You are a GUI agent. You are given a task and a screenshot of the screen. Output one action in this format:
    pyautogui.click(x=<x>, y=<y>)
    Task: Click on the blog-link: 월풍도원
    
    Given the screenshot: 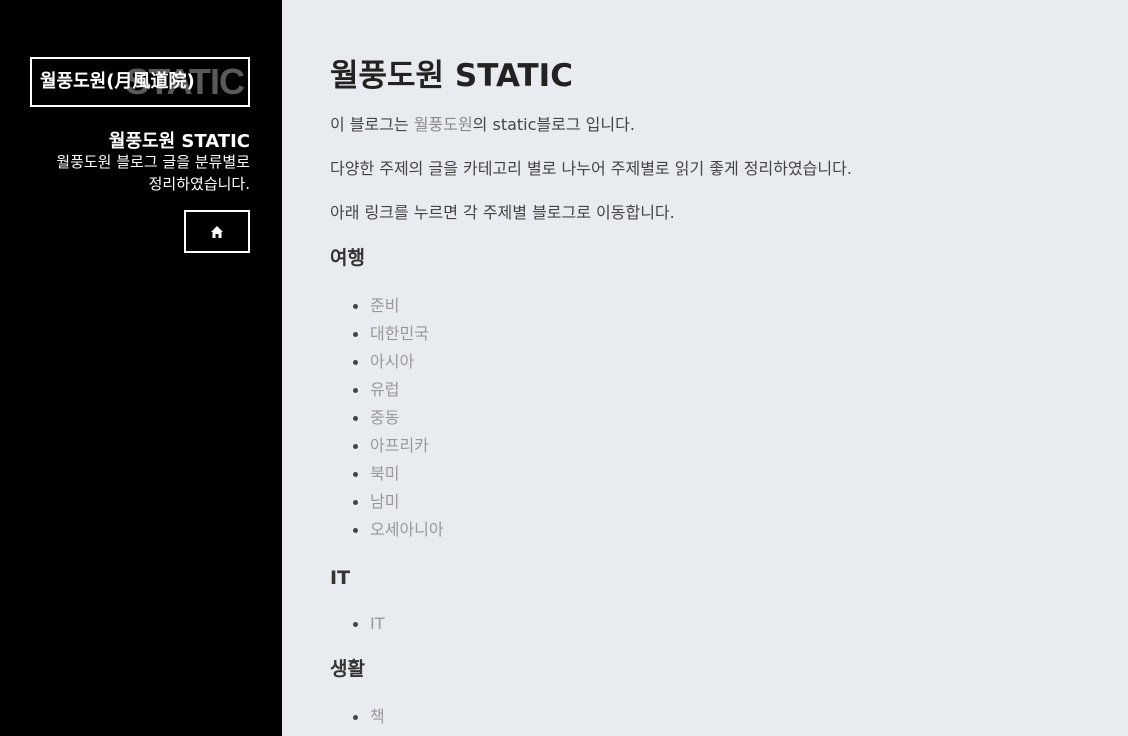 What is the action you would take?
    pyautogui.click(x=443, y=124)
    